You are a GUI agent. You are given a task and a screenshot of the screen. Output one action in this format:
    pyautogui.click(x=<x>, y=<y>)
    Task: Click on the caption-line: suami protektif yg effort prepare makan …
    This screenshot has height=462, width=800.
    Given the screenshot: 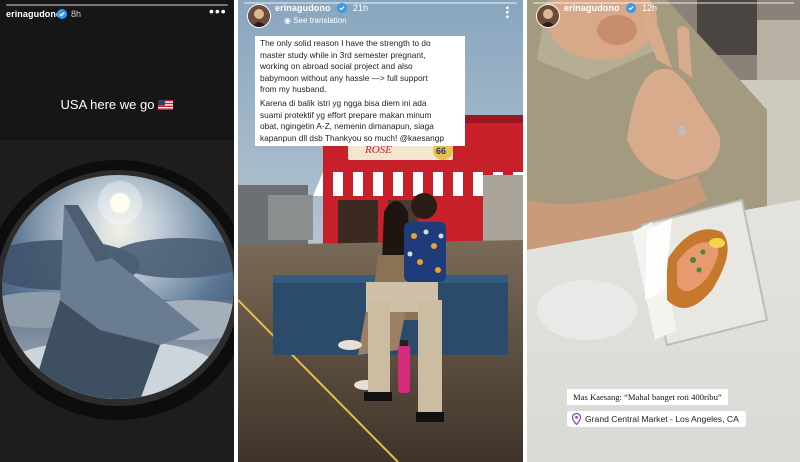 What is the action you would take?
    pyautogui.click(x=346, y=114)
    